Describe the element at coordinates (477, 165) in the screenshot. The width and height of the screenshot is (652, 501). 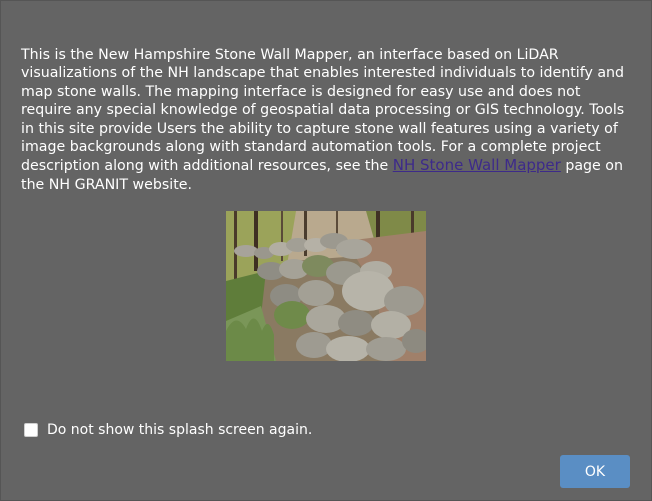
I see `nh-stone-wall-mapper-link: NH Stone Wall Mapper` at that location.